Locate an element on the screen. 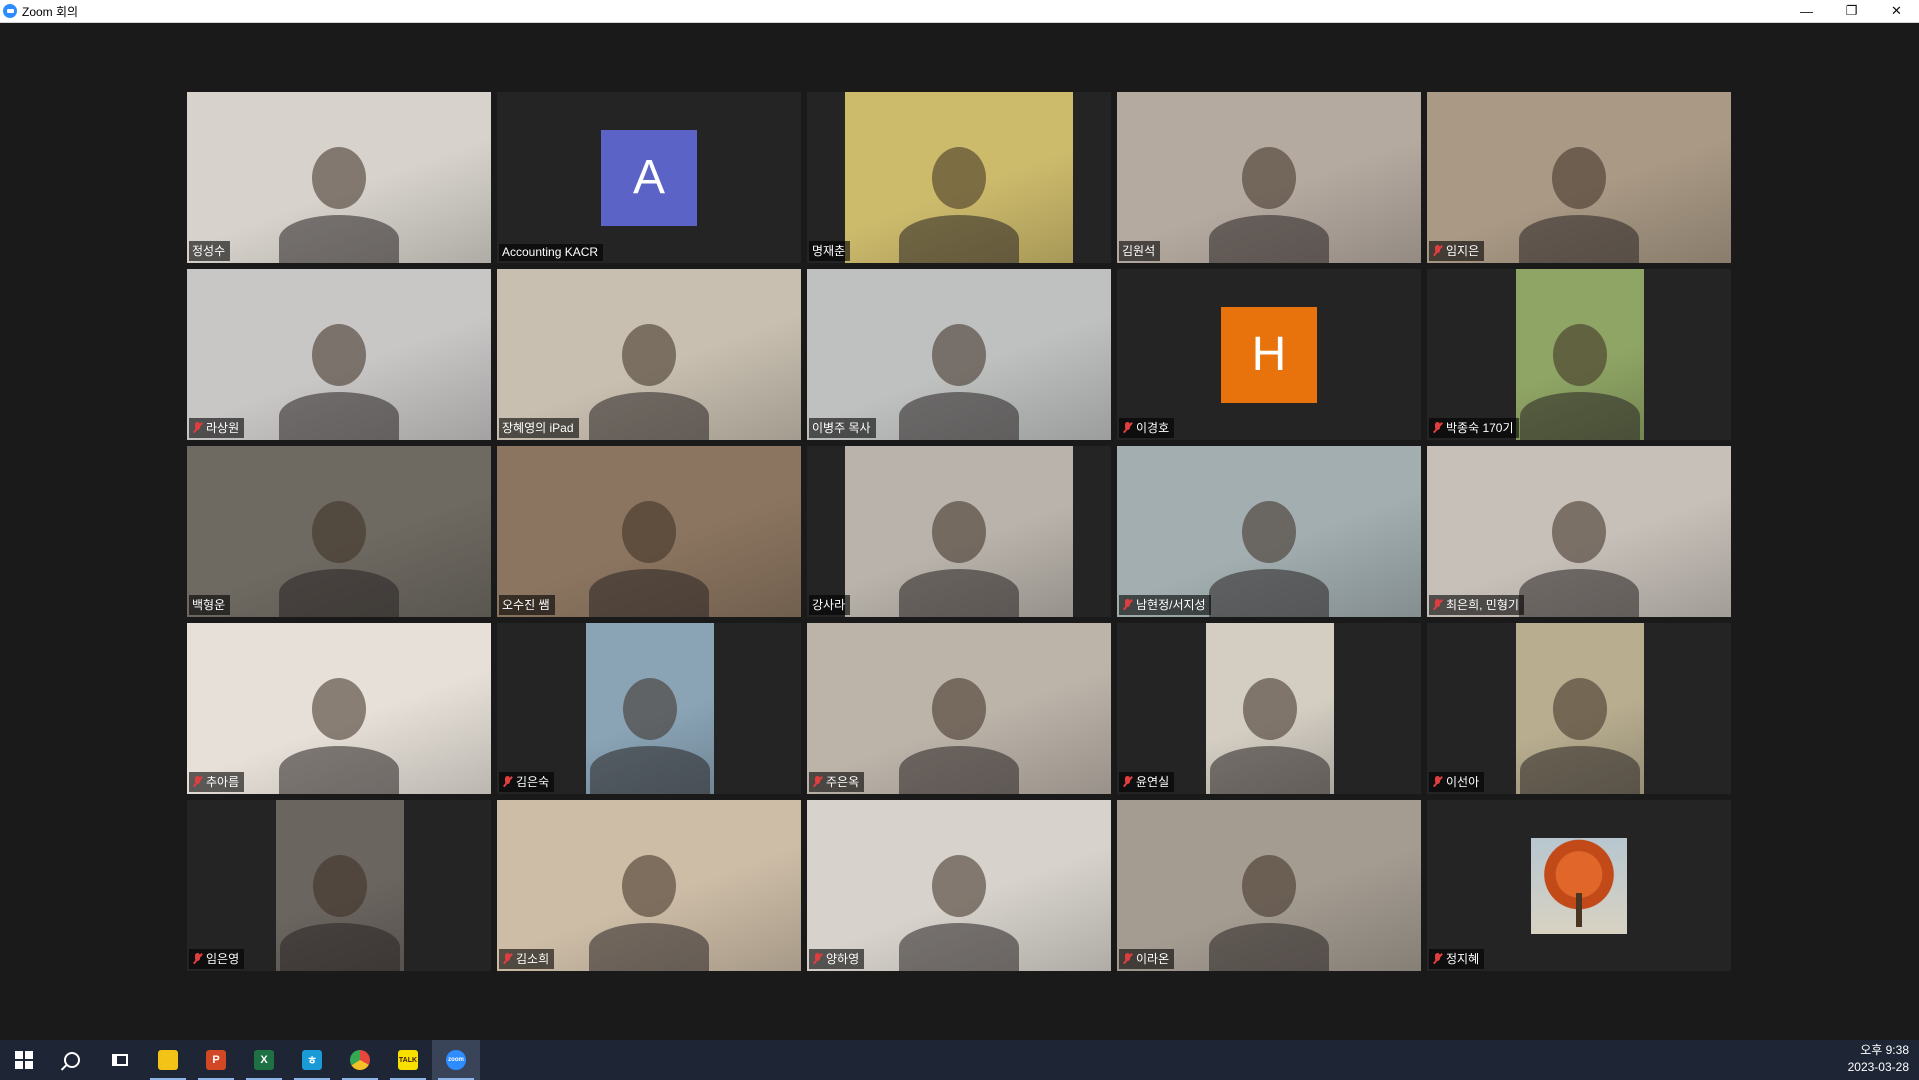 Image resolution: width=1919 pixels, height=1080 pixels. participant-name: 이라온 is located at coordinates (1153, 959).